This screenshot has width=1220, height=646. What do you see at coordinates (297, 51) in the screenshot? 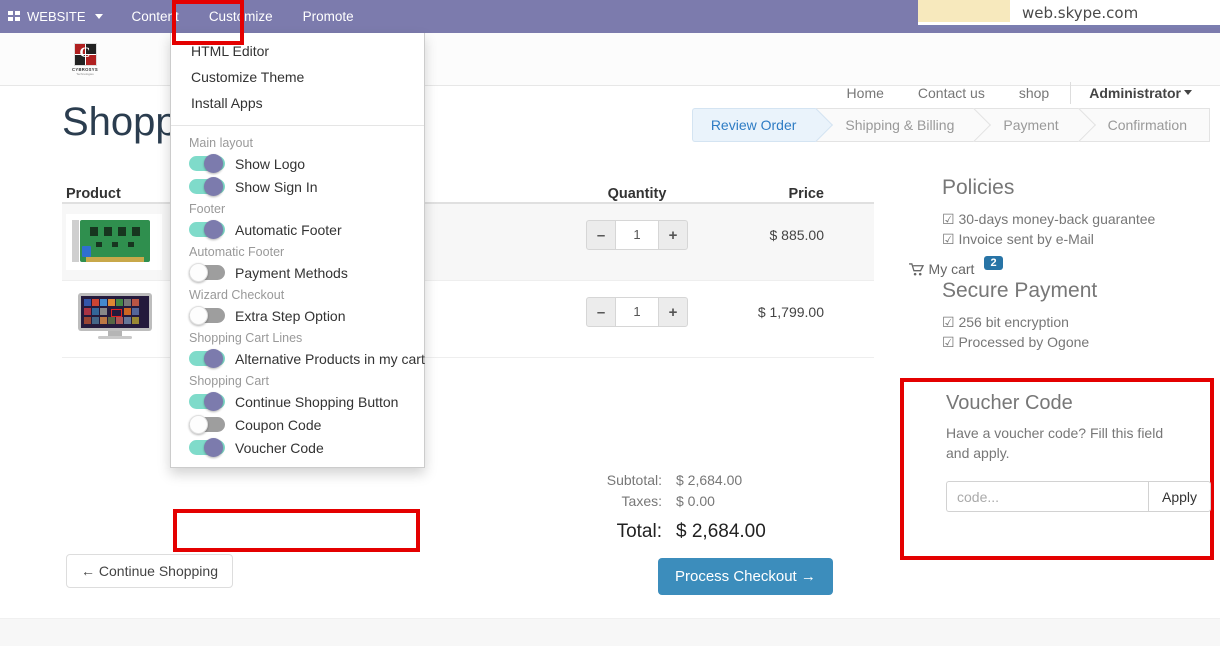
I see `menu-item-html-editor: HTML Editor` at bounding box center [297, 51].